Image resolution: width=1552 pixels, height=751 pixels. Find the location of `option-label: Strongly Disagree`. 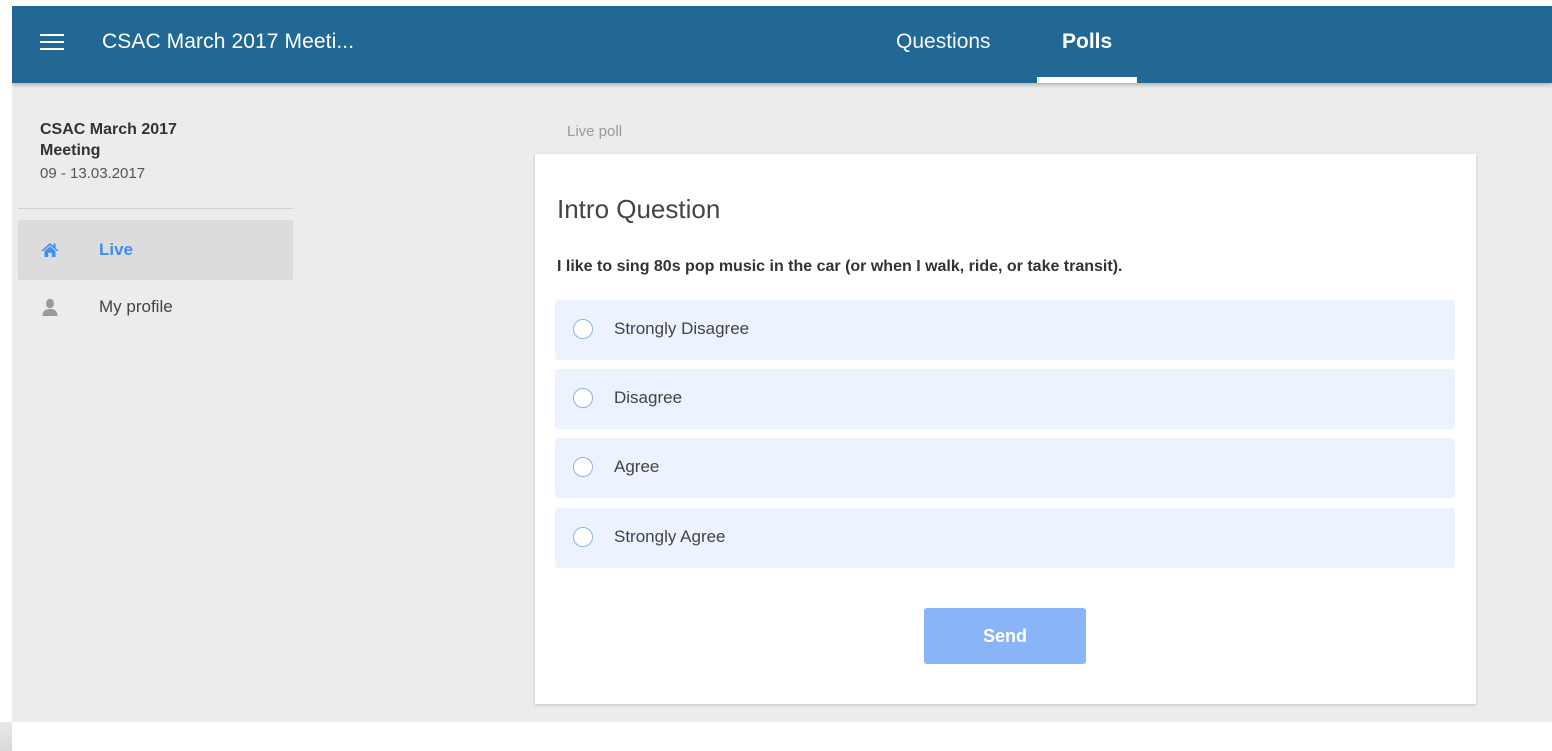

option-label: Strongly Disagree is located at coordinates (682, 328).